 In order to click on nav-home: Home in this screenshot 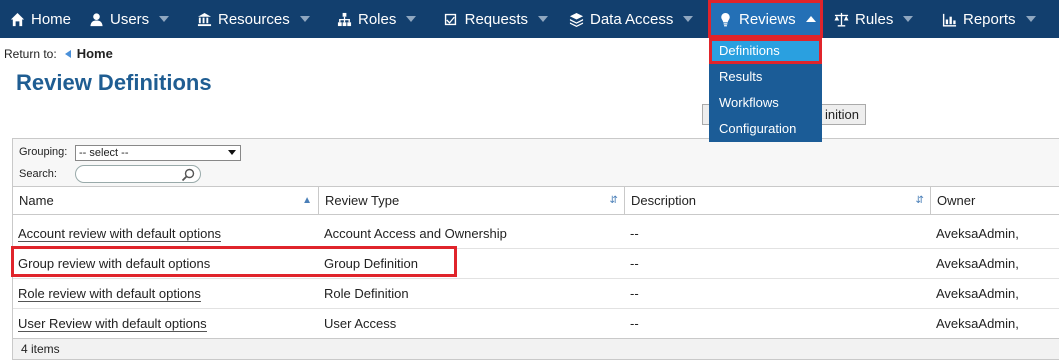, I will do `click(39, 19)`.